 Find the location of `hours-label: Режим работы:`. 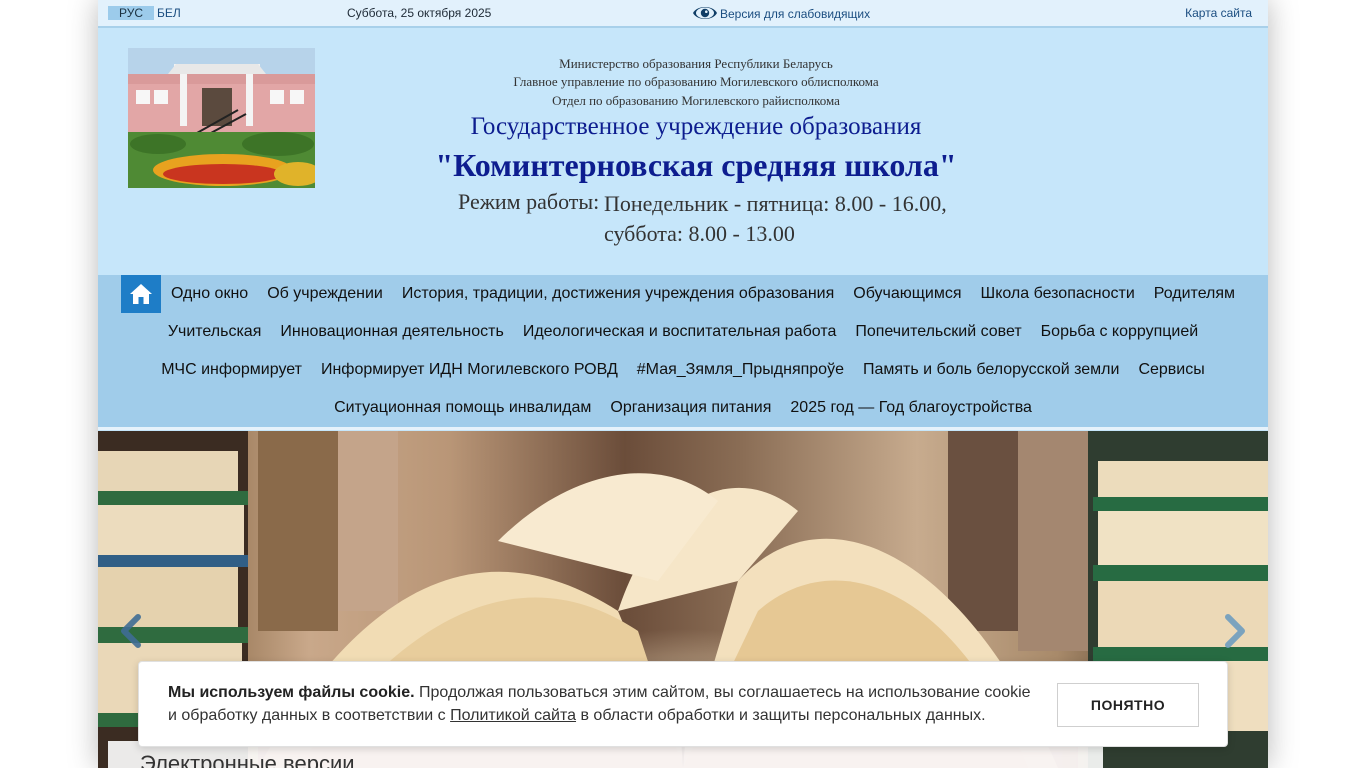

hours-label: Режим работы: is located at coordinates (529, 201).